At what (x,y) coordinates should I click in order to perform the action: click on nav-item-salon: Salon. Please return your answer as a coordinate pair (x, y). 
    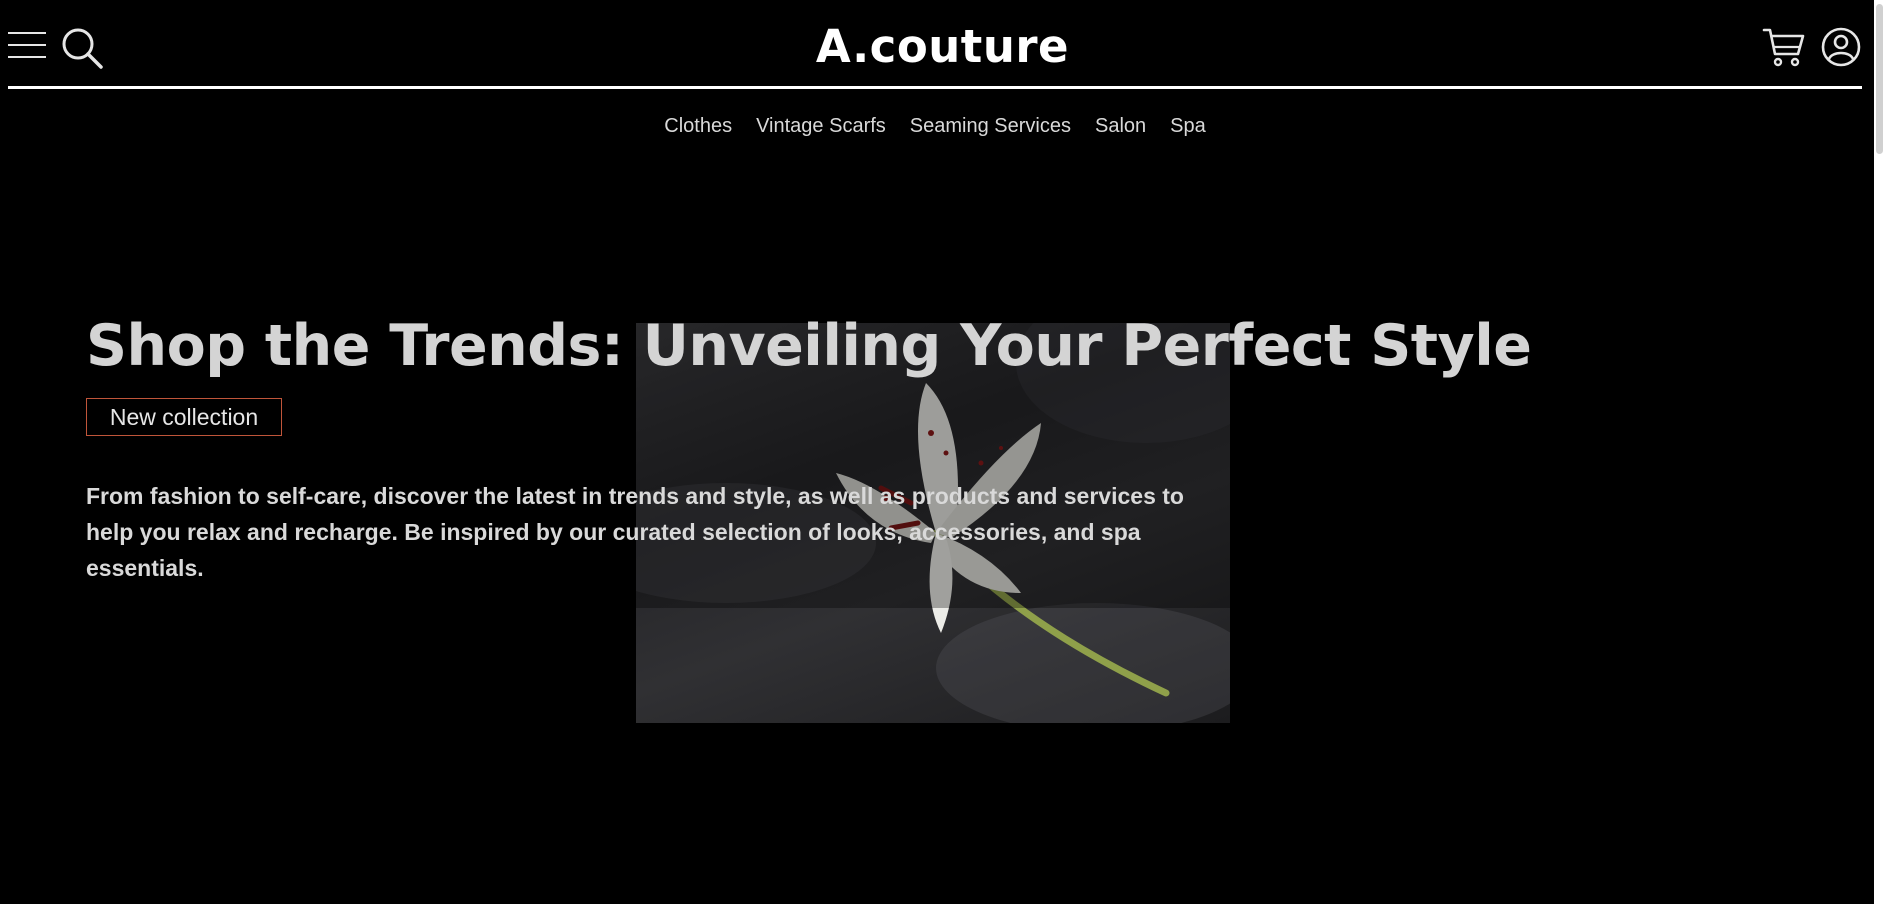
    Looking at the image, I should click on (1120, 130).